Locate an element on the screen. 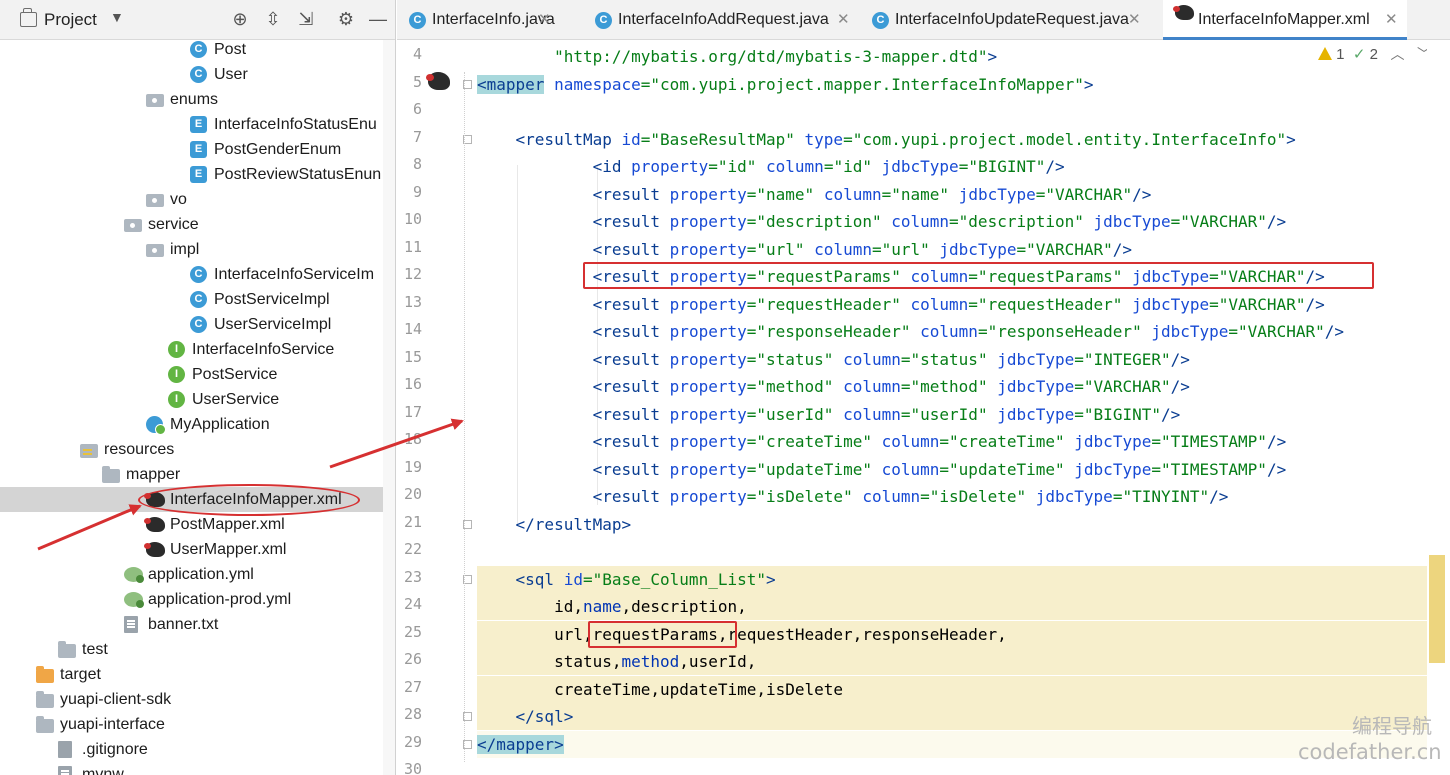 This screenshot has height=775, width=1450. annotation-arrow-to-editor is located at coordinates (396, 443).